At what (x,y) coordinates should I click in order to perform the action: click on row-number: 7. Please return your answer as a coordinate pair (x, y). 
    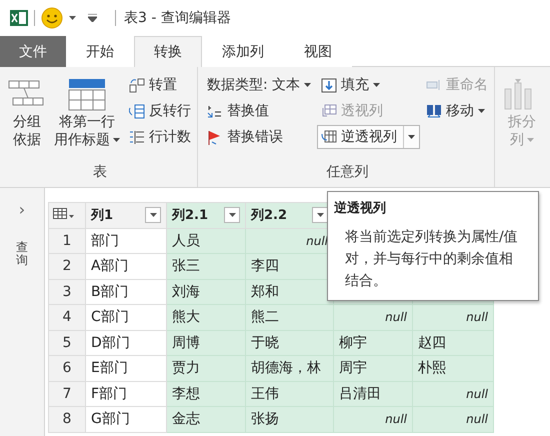
    Looking at the image, I should click on (67, 393).